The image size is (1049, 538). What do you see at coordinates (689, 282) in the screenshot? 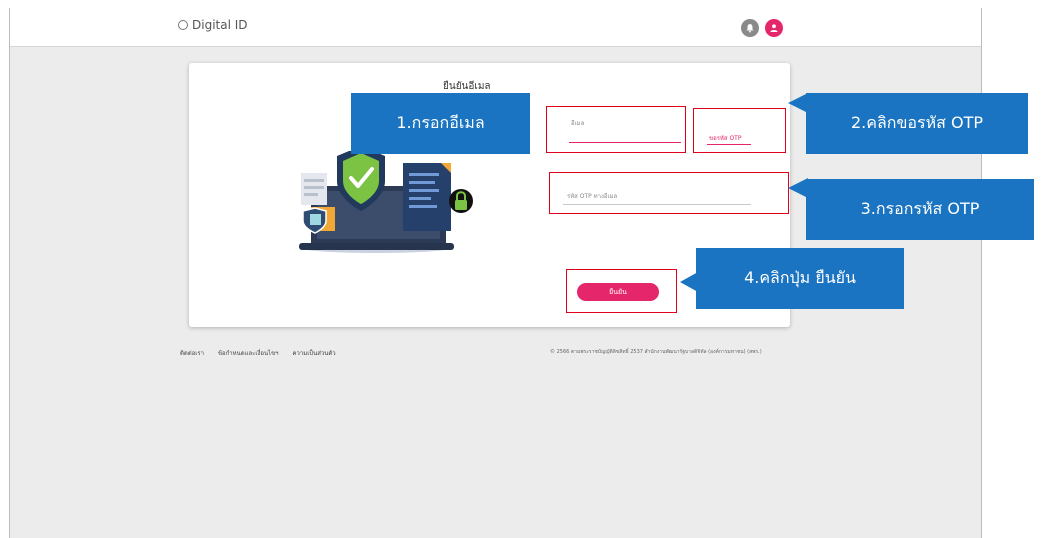
I see `step4-callout-pointer` at bounding box center [689, 282].